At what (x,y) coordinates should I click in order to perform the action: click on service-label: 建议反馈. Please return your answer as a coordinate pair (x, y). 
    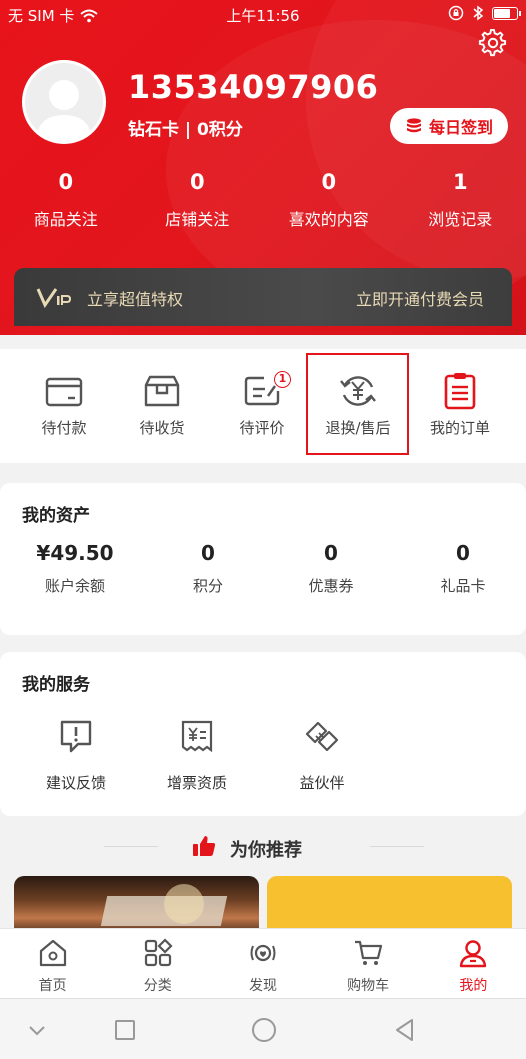
    Looking at the image, I should click on (75, 783).